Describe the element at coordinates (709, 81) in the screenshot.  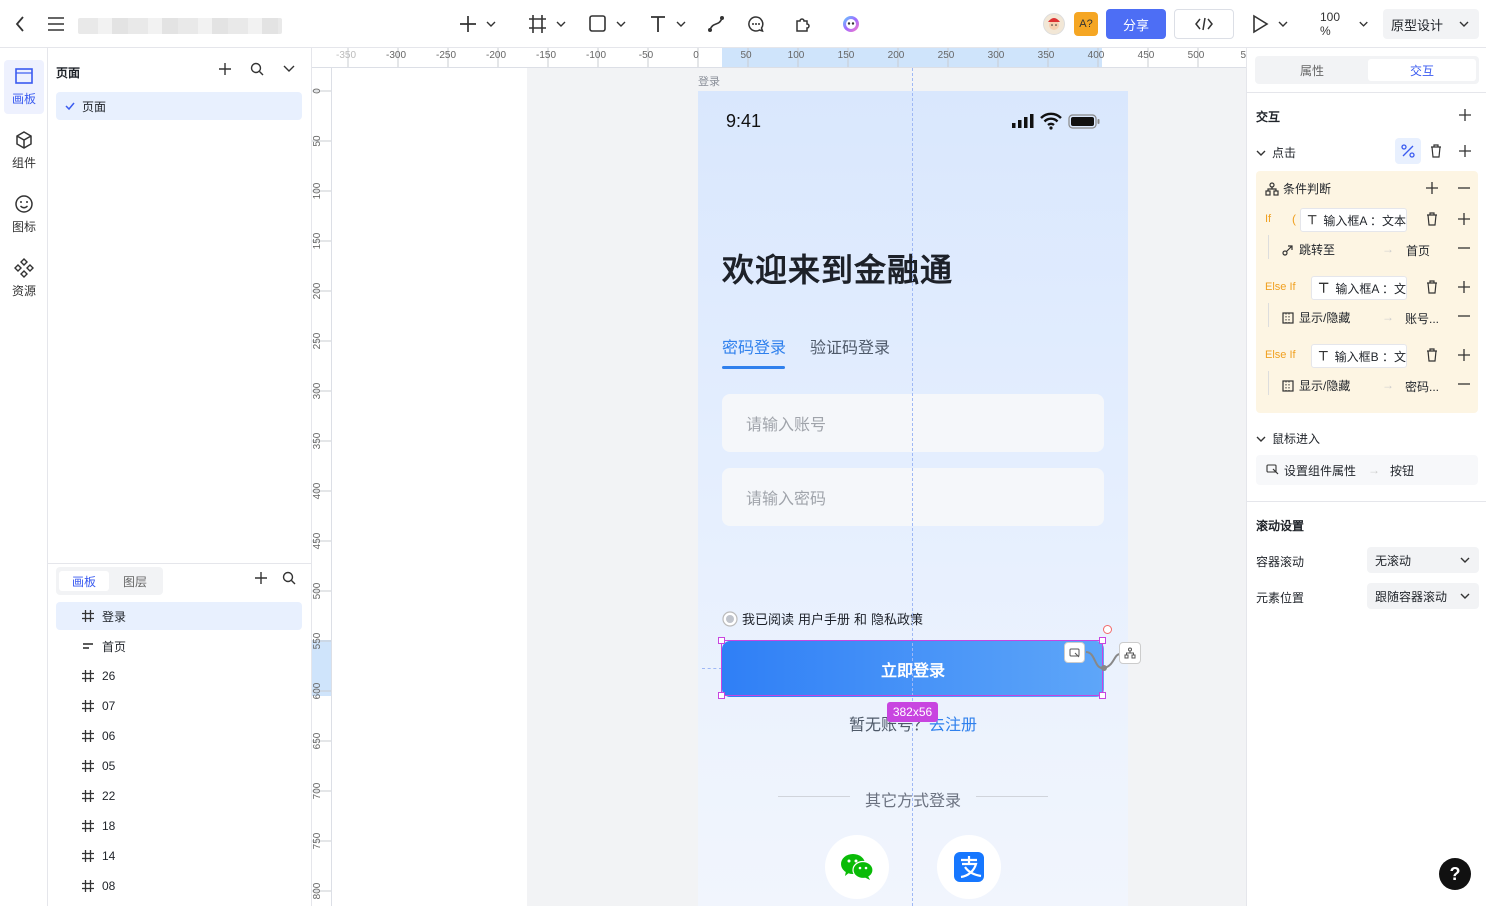
I see `artboard-name: 登录` at that location.